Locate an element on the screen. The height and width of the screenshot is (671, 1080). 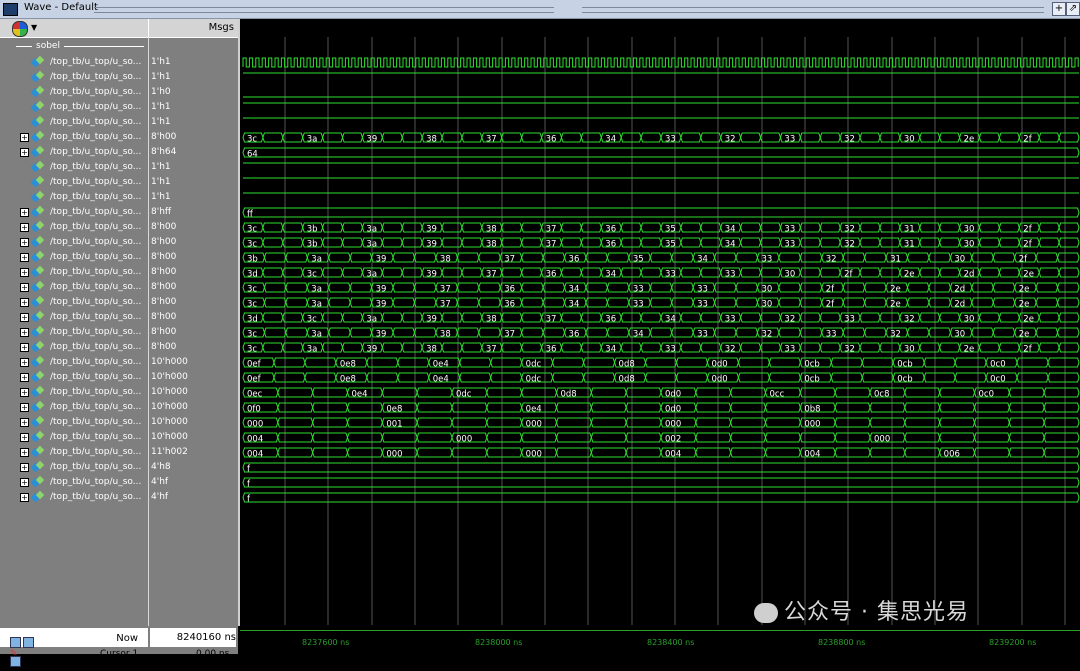
zoom-icon is located at coordinates (15, 642).